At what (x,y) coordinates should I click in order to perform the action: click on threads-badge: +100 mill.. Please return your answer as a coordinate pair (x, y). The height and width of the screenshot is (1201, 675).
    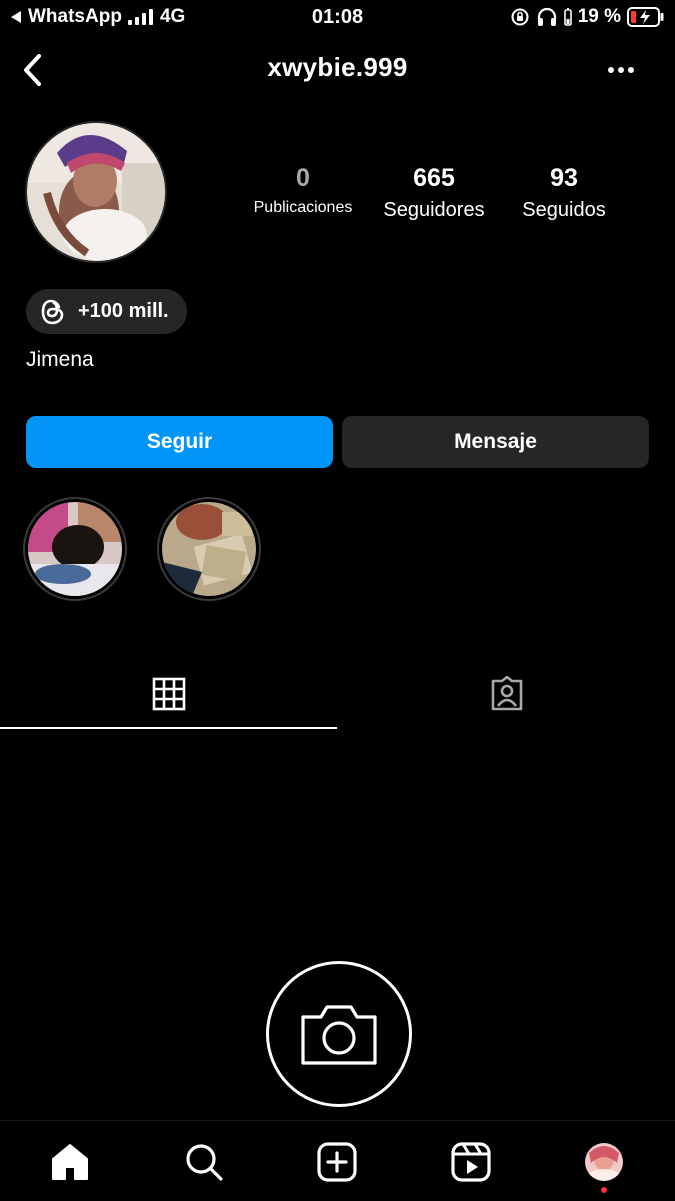
    Looking at the image, I should click on (106, 311).